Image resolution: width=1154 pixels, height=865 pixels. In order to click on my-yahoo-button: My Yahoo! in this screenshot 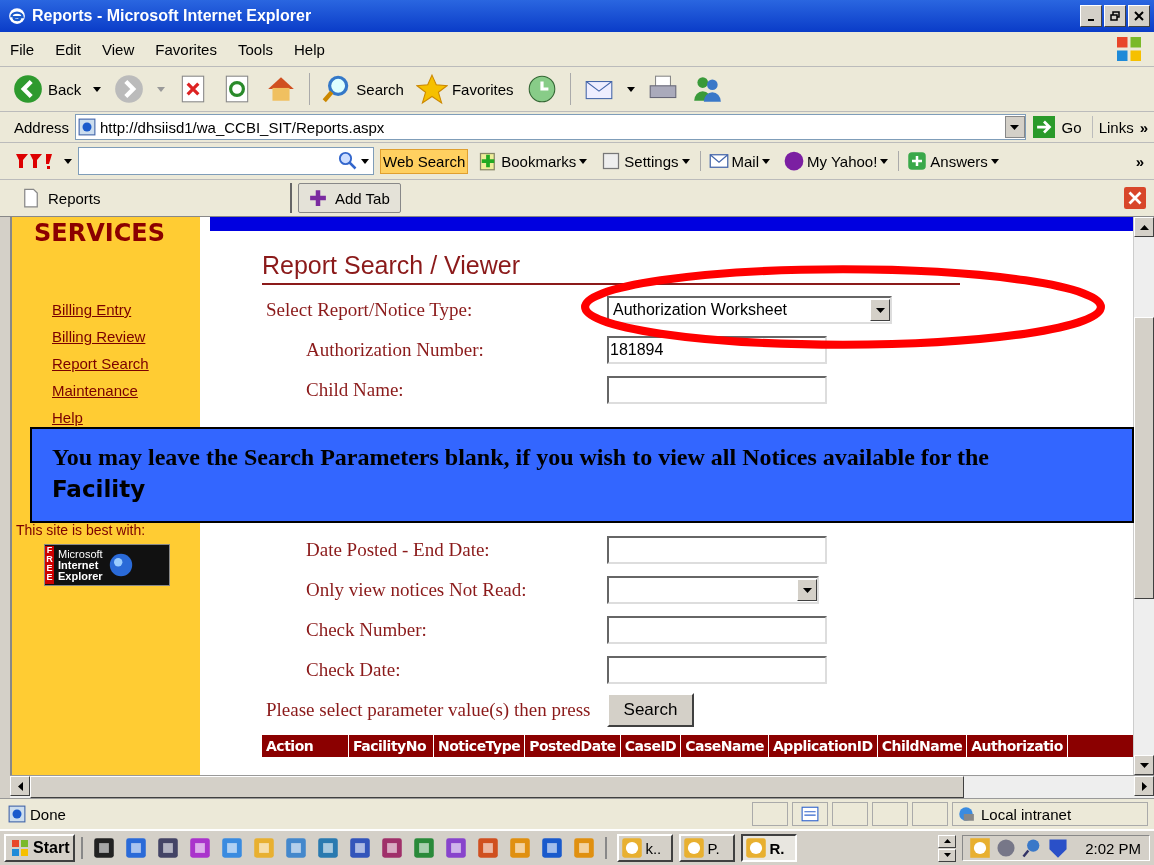, I will do `click(836, 161)`.